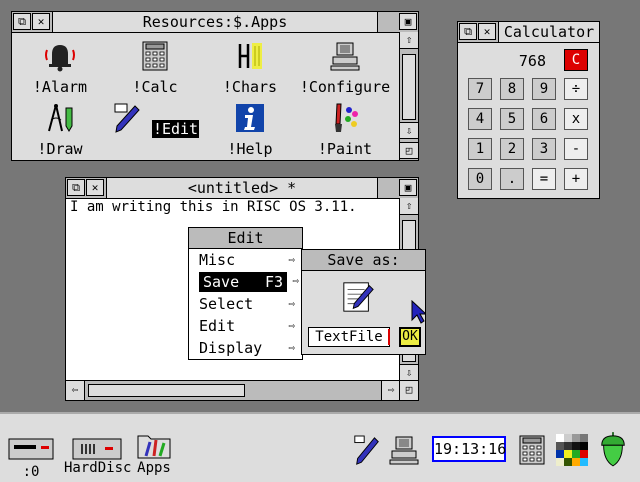 The height and width of the screenshot is (482, 640). I want to click on iconbar-apps: Apps, so click(154, 453).